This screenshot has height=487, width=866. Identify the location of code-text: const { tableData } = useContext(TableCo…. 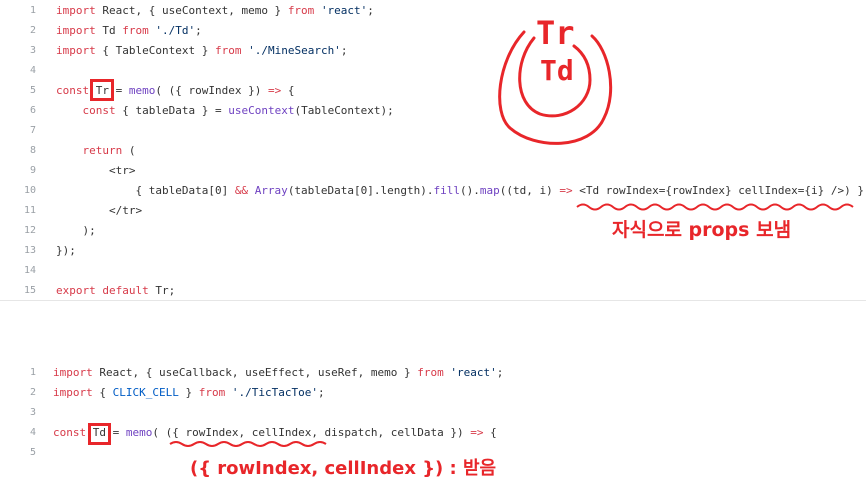
(238, 110).